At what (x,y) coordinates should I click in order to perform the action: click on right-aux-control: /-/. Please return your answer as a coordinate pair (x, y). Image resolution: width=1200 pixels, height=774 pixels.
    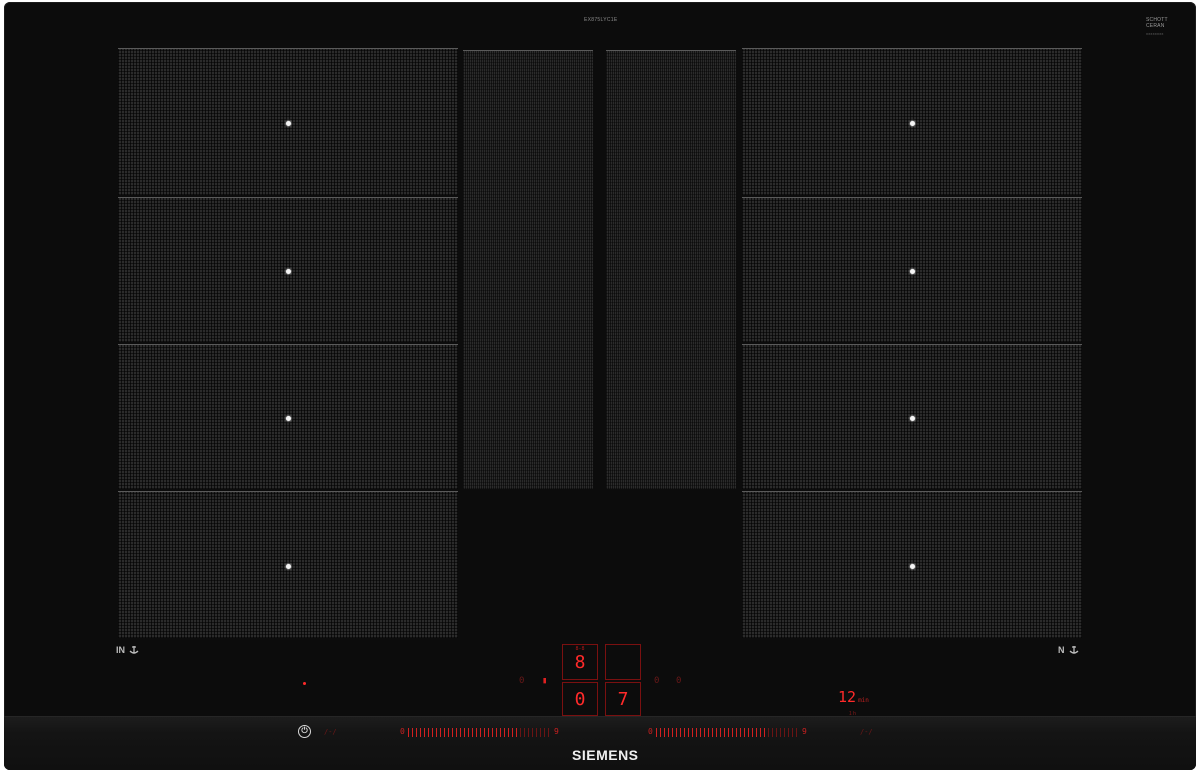
    Looking at the image, I should click on (866, 732).